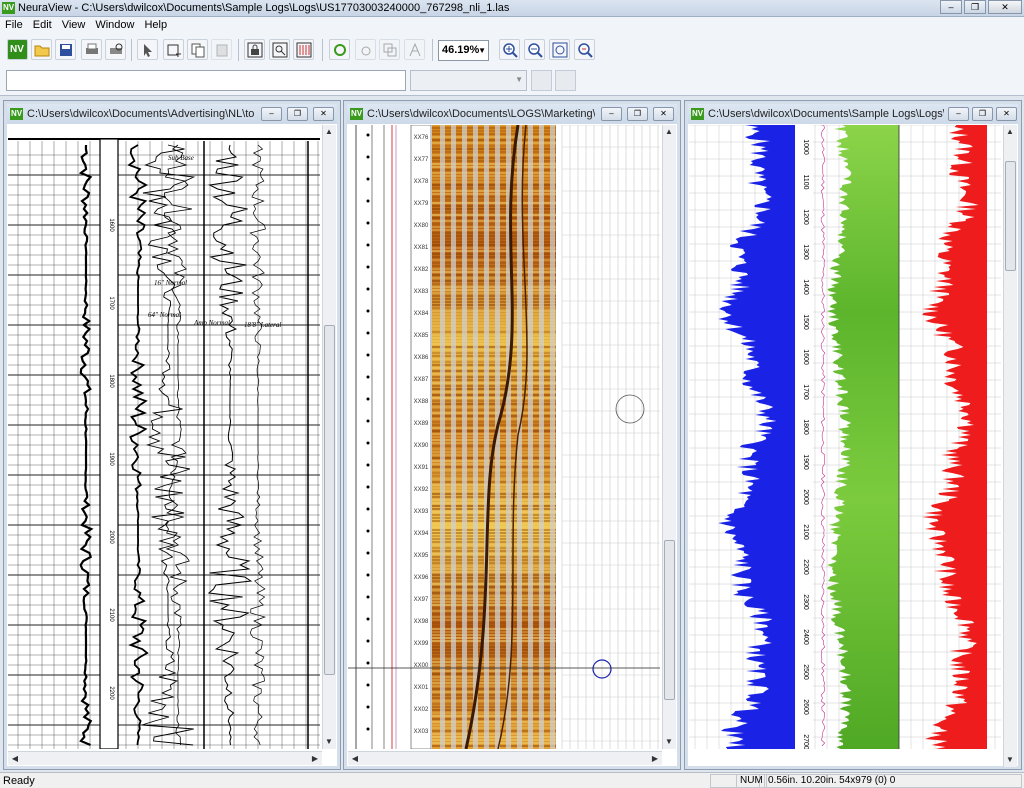 The width and height of the screenshot is (1024, 788). I want to click on menu-window: Window, so click(114, 24).